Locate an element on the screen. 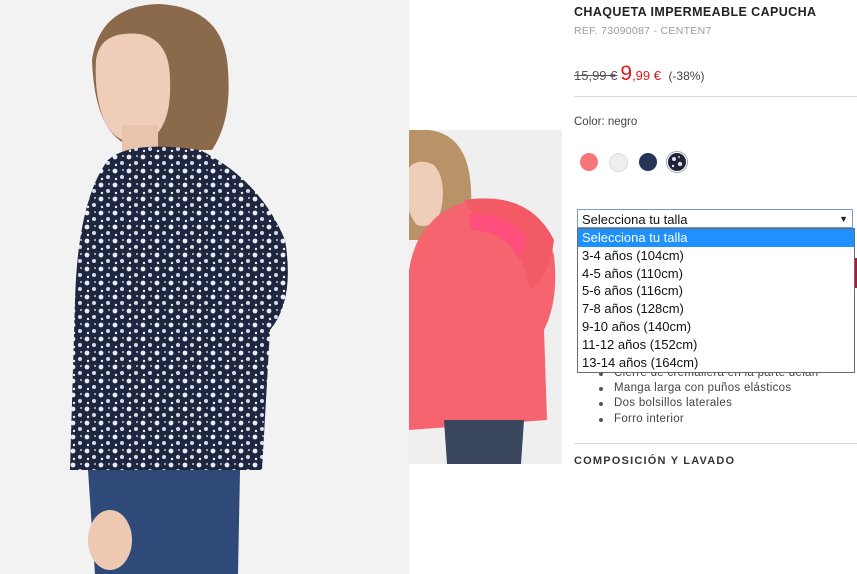 This screenshot has width=857, height=574. feature-item: Forro interior is located at coordinates (708, 419).